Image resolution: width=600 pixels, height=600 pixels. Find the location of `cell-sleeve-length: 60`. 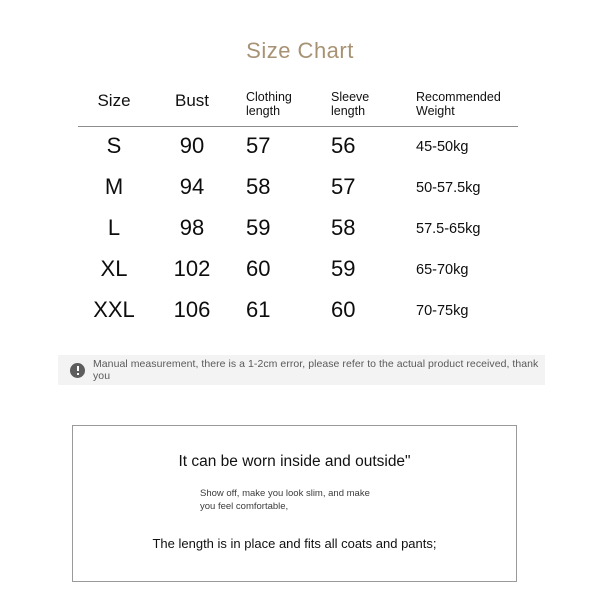

cell-sleeve-length: 60 is located at coordinates (343, 309).